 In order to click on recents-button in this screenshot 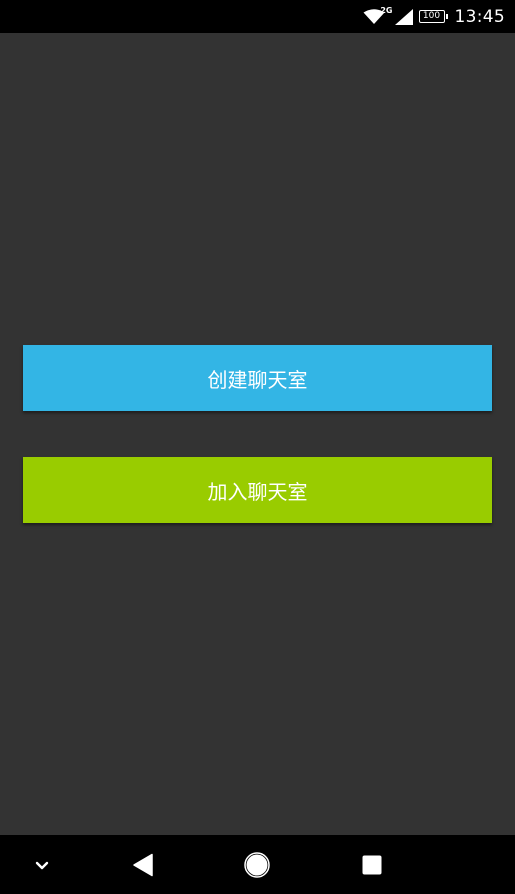, I will do `click(372, 864)`.